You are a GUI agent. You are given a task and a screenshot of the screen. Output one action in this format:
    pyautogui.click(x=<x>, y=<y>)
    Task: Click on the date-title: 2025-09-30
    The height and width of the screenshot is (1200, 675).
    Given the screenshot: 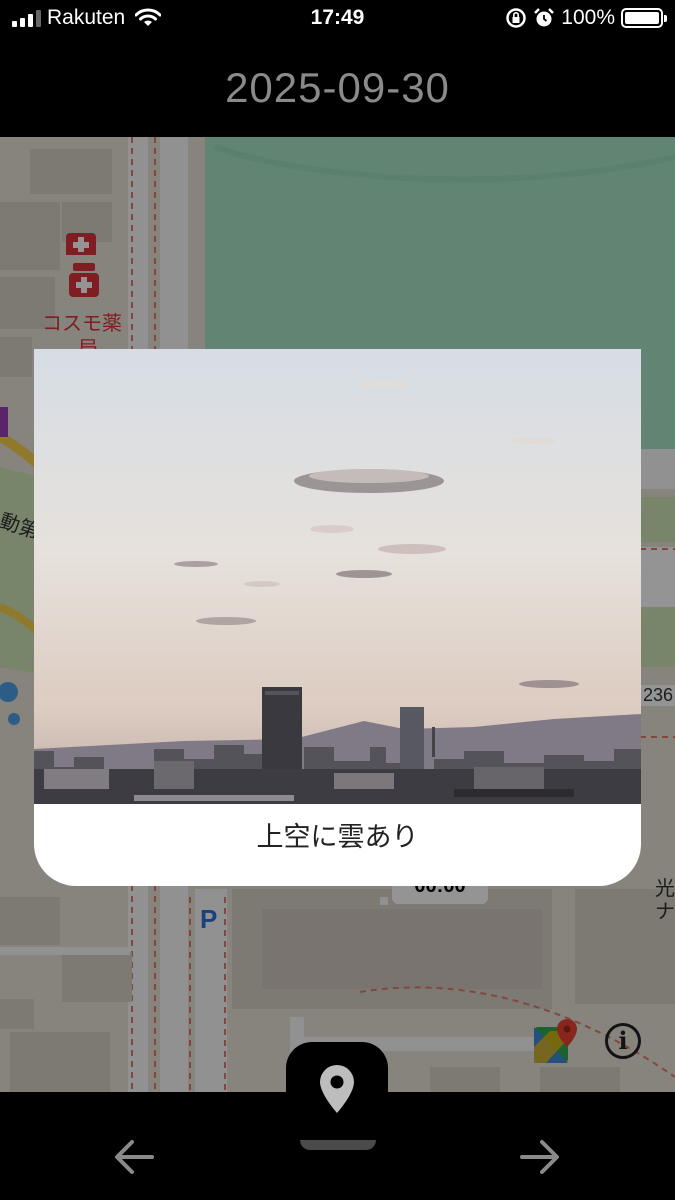 What is the action you would take?
    pyautogui.click(x=337, y=87)
    